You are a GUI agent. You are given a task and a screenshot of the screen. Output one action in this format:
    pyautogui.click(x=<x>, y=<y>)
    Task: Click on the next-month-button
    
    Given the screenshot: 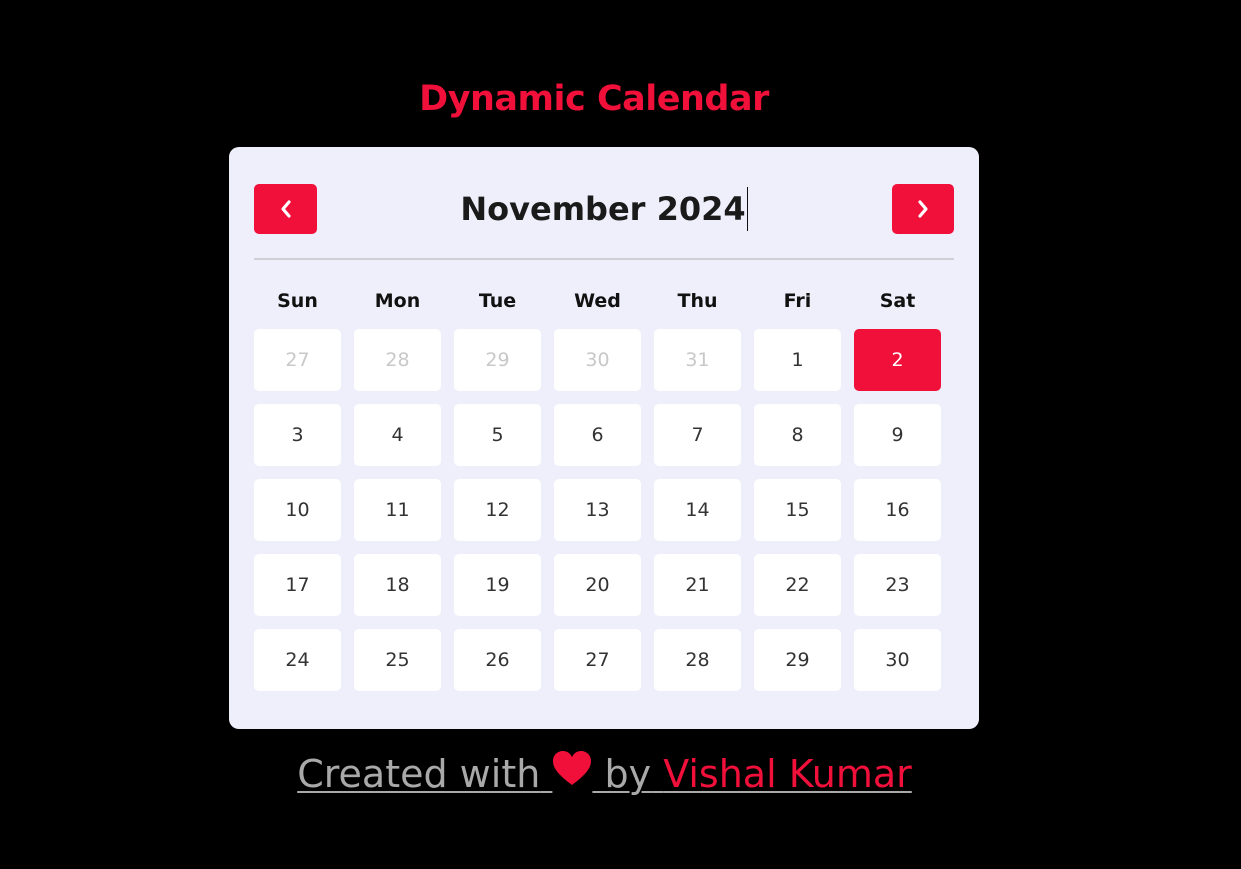 What is the action you would take?
    pyautogui.click(x=923, y=209)
    